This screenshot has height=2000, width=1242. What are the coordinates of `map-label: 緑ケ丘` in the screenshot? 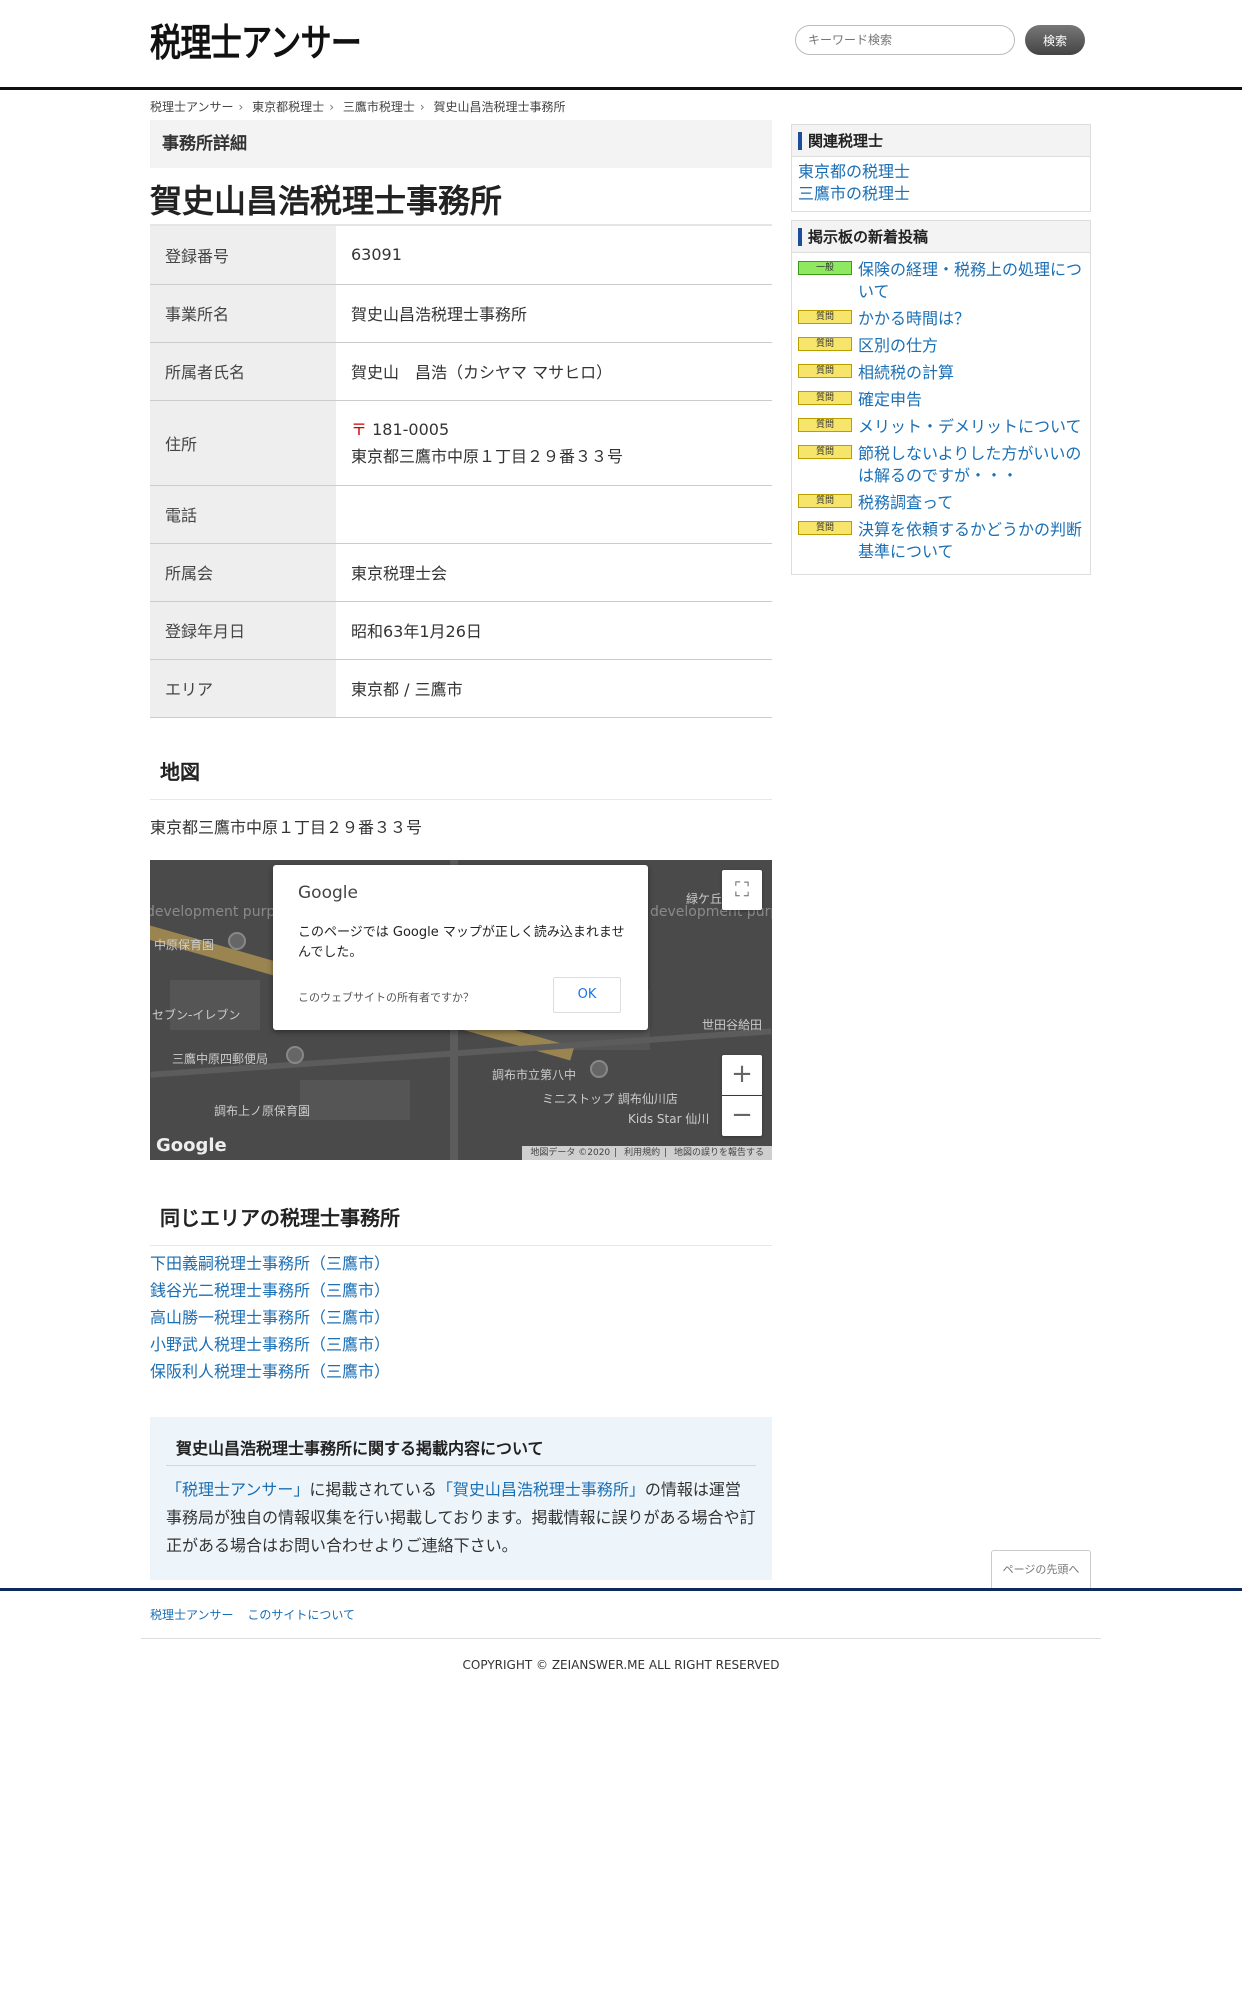 It's located at (704, 898).